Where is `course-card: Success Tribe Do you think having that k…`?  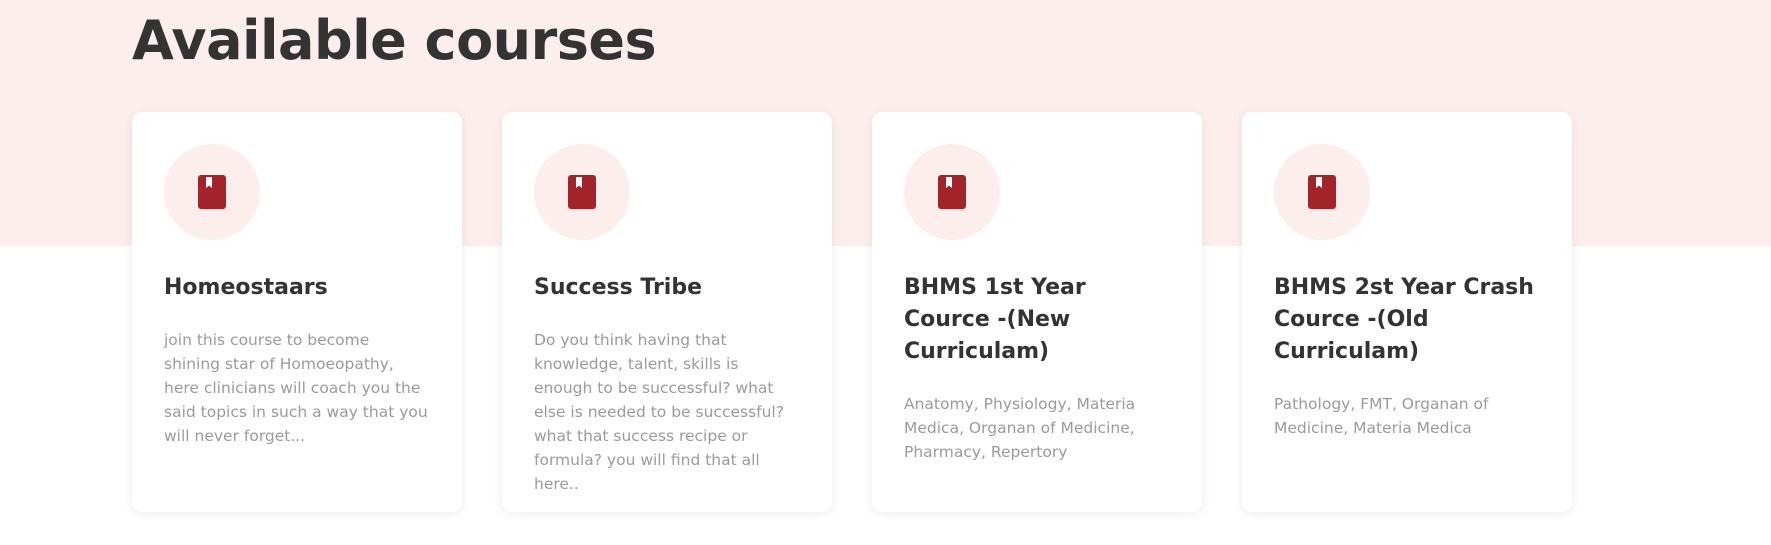
course-card: Success Tribe Do you think having that k… is located at coordinates (667, 312).